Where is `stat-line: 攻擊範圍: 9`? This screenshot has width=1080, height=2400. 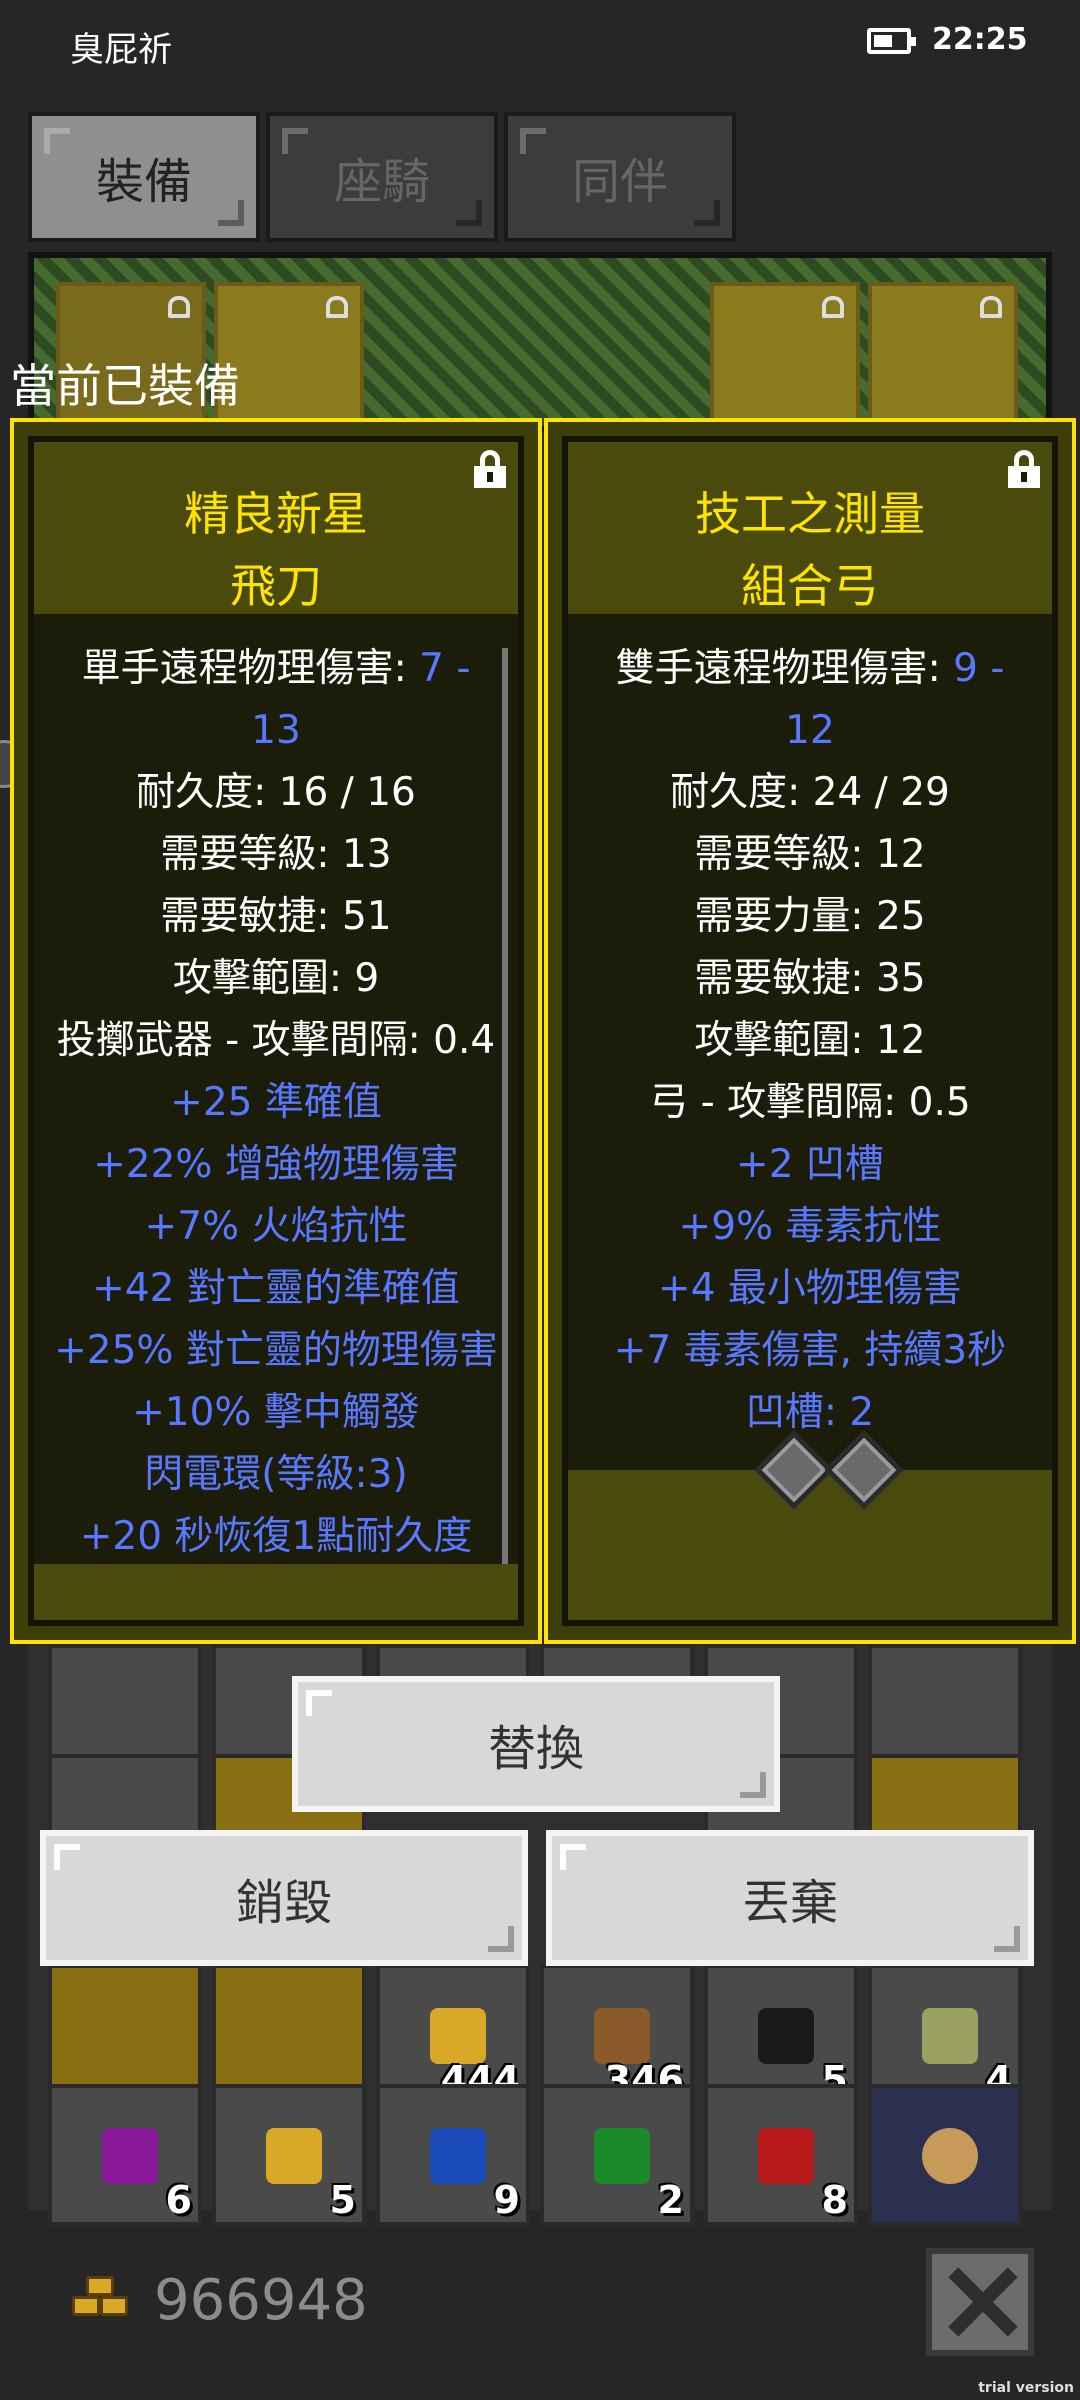
stat-line: 攻擊範圍: 9 is located at coordinates (276, 979).